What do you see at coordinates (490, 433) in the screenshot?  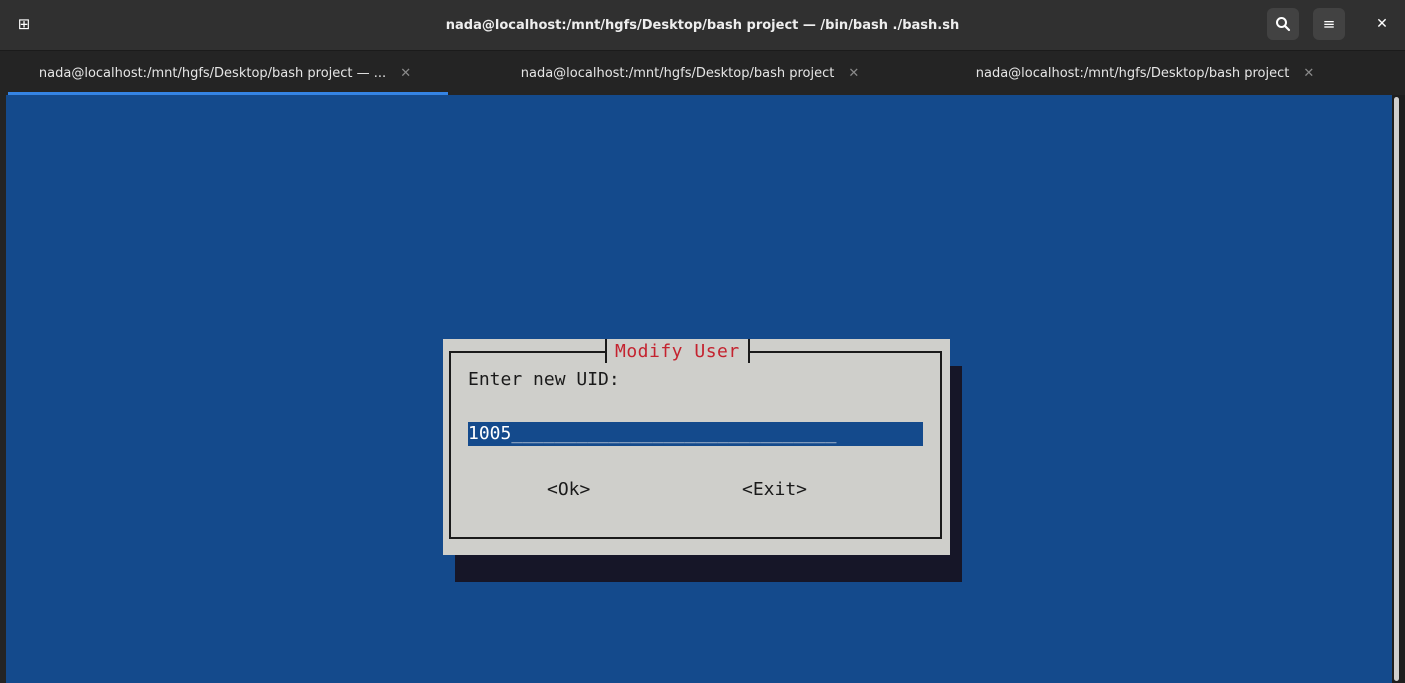 I see `uid-input-value: 1005` at bounding box center [490, 433].